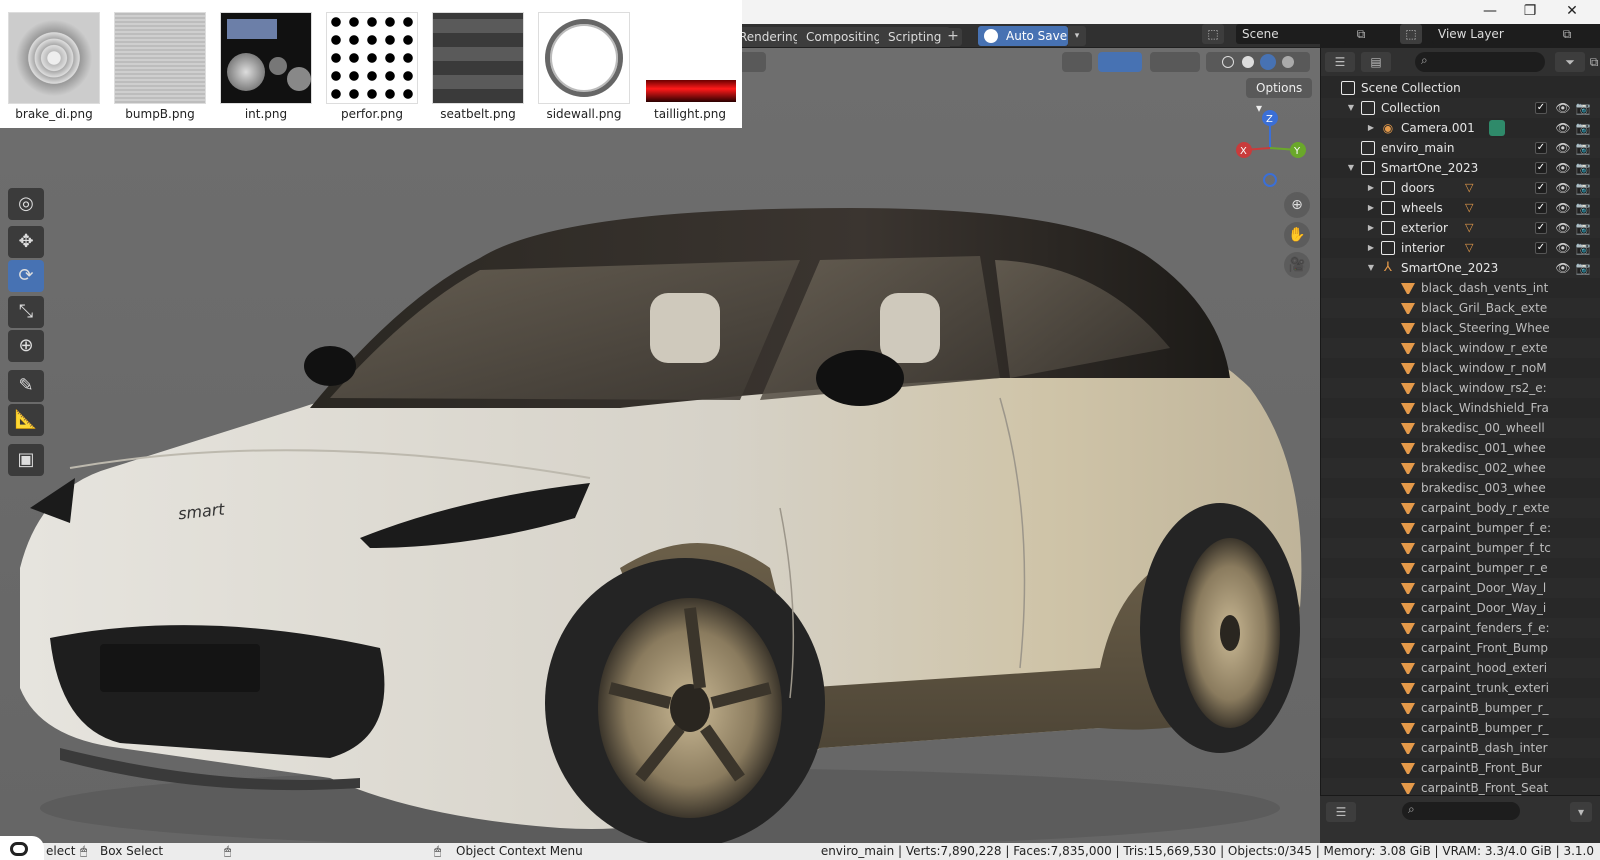  I want to click on visibility-icon, so click(1077, 62).